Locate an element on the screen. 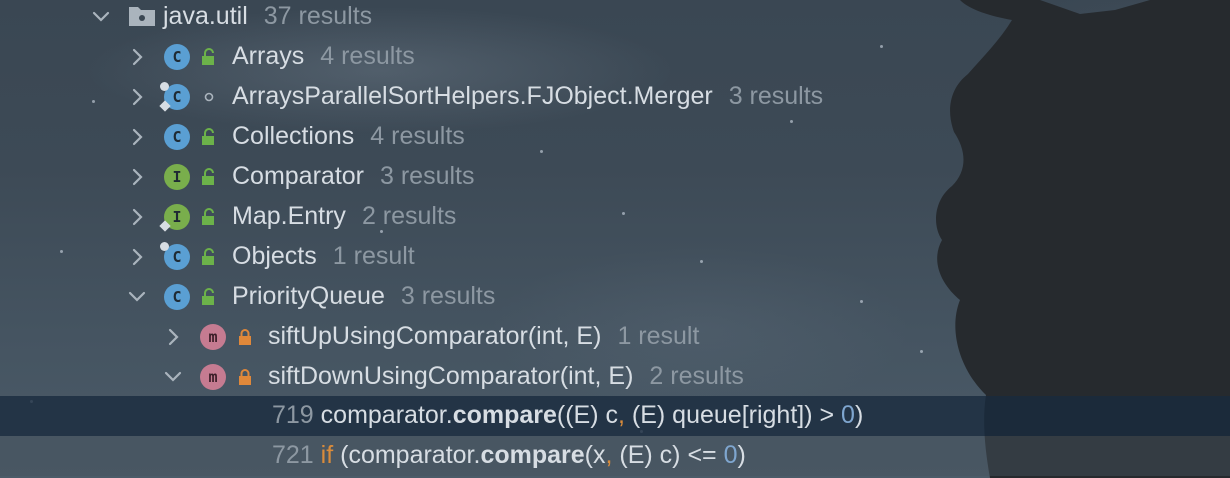 The width and height of the screenshot is (1230, 478). class-name: Objects is located at coordinates (274, 256).